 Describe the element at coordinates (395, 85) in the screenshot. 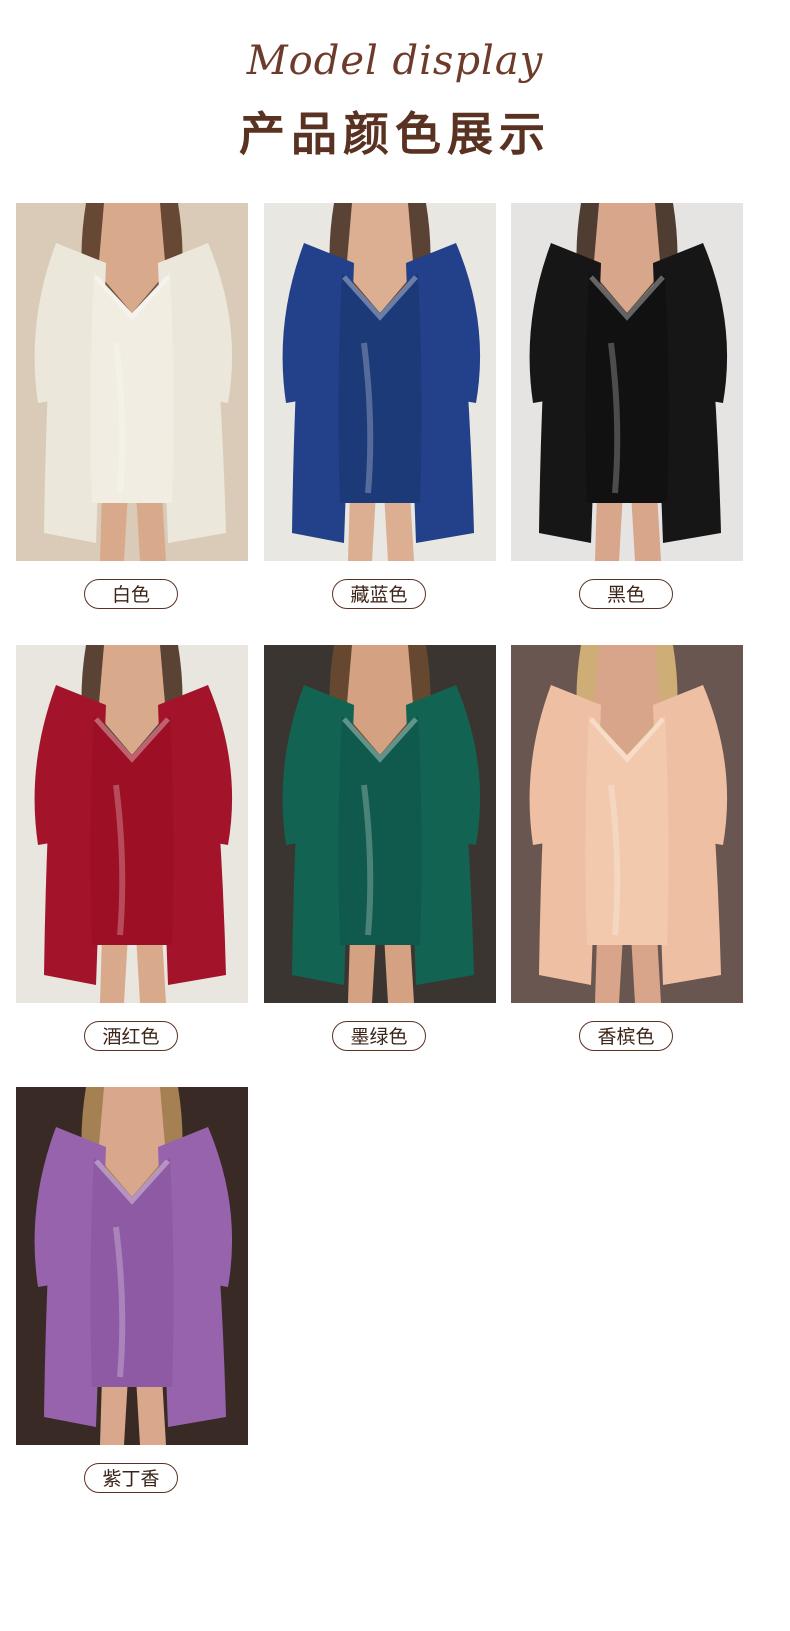

I see `page-header: Model display 产品颜色展示` at that location.